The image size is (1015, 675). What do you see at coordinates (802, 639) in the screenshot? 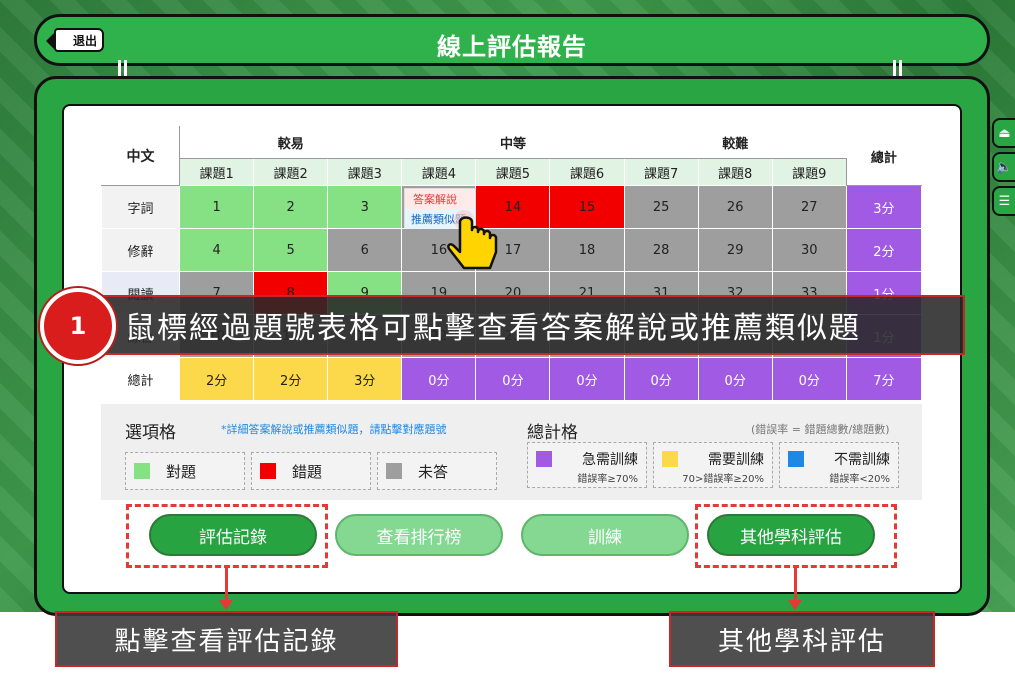
I see `other-subjects-callout: 其他學科評估` at bounding box center [802, 639].